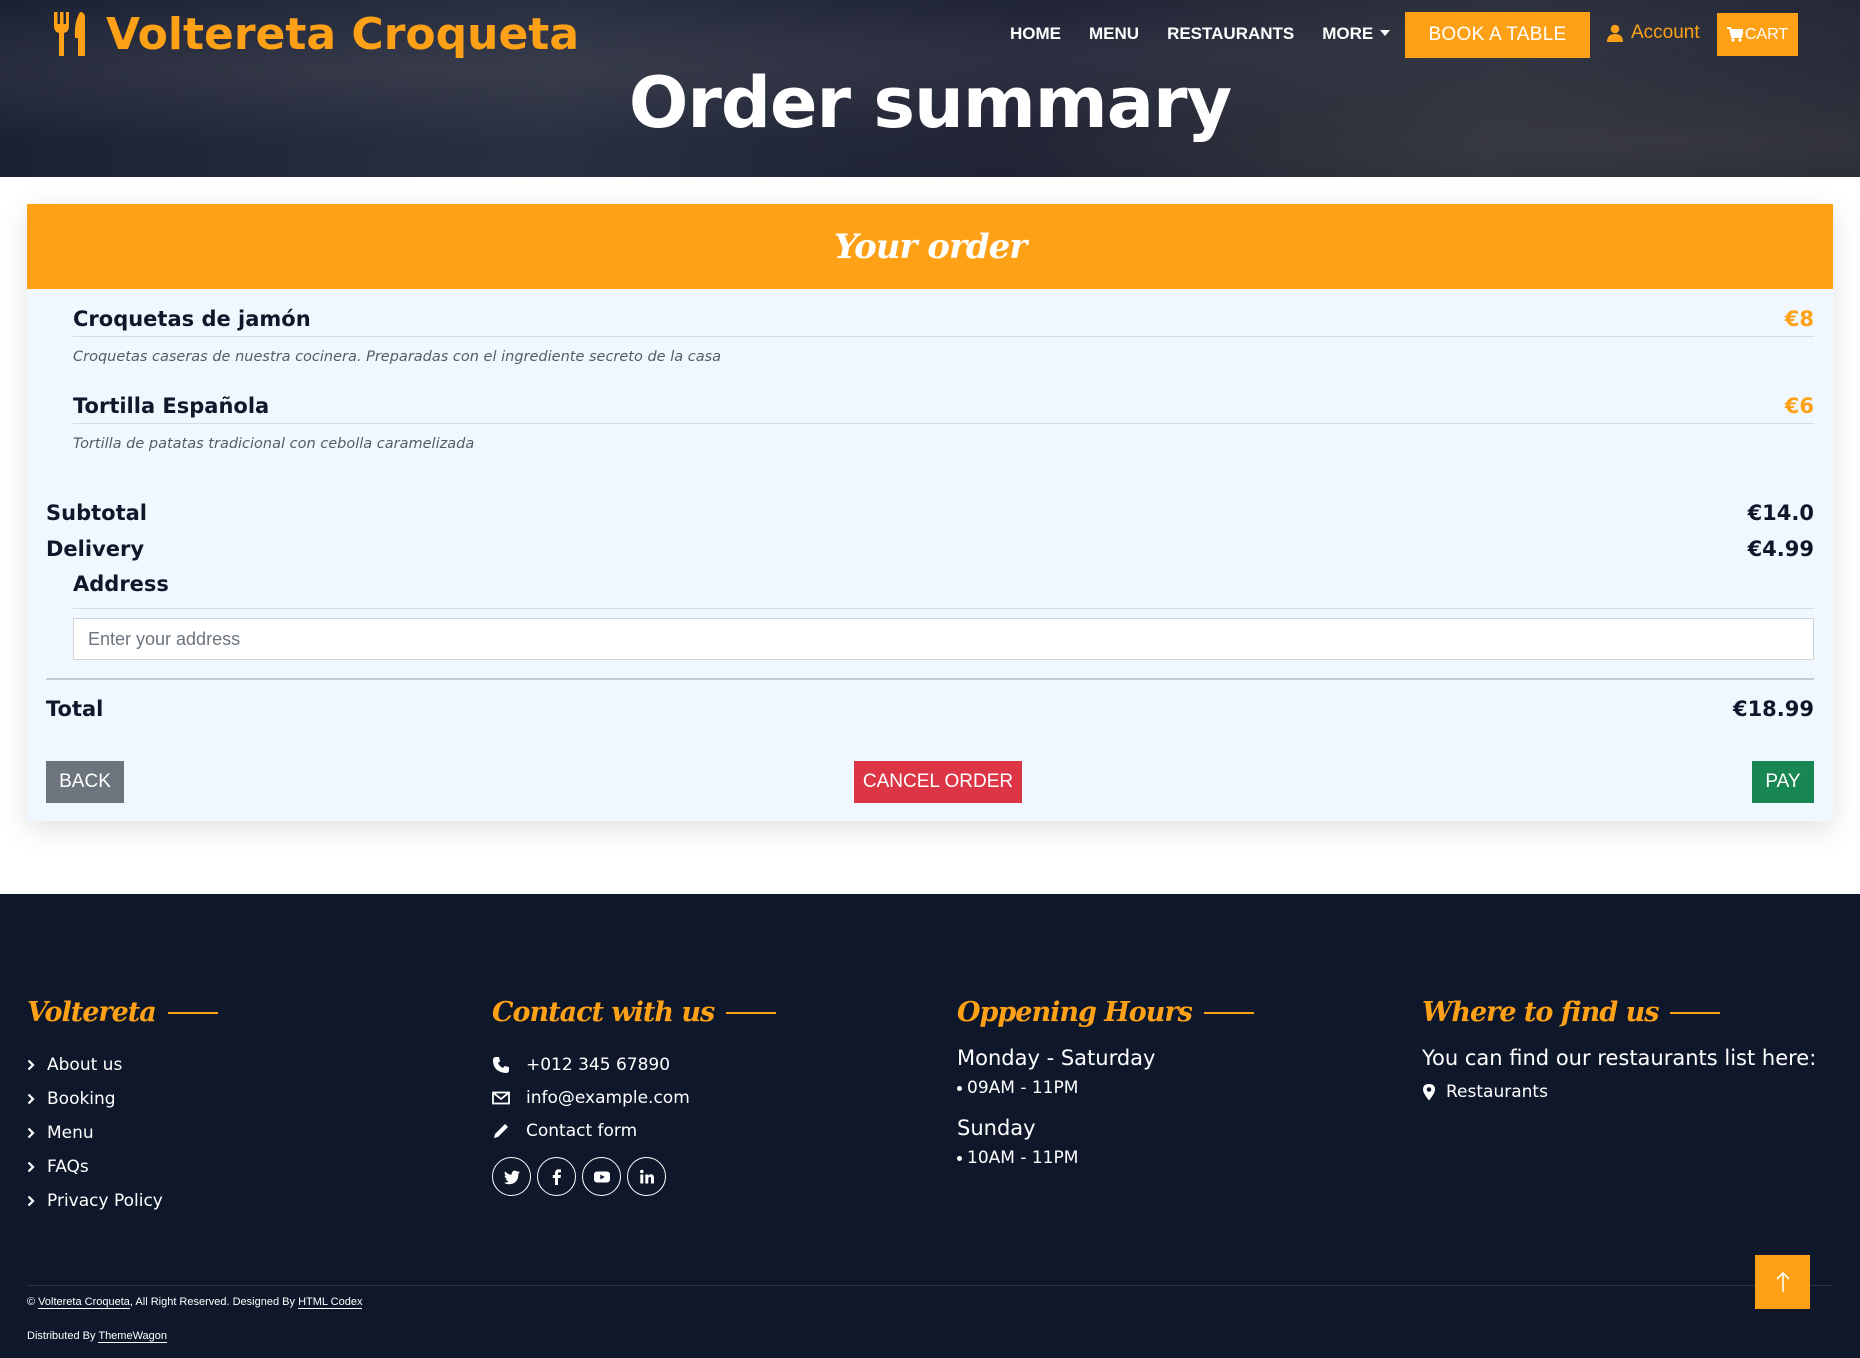 The image size is (1860, 1358). Describe the element at coordinates (930, 549) in the screenshot. I see `delivery-row: Delivery €4.99` at that location.